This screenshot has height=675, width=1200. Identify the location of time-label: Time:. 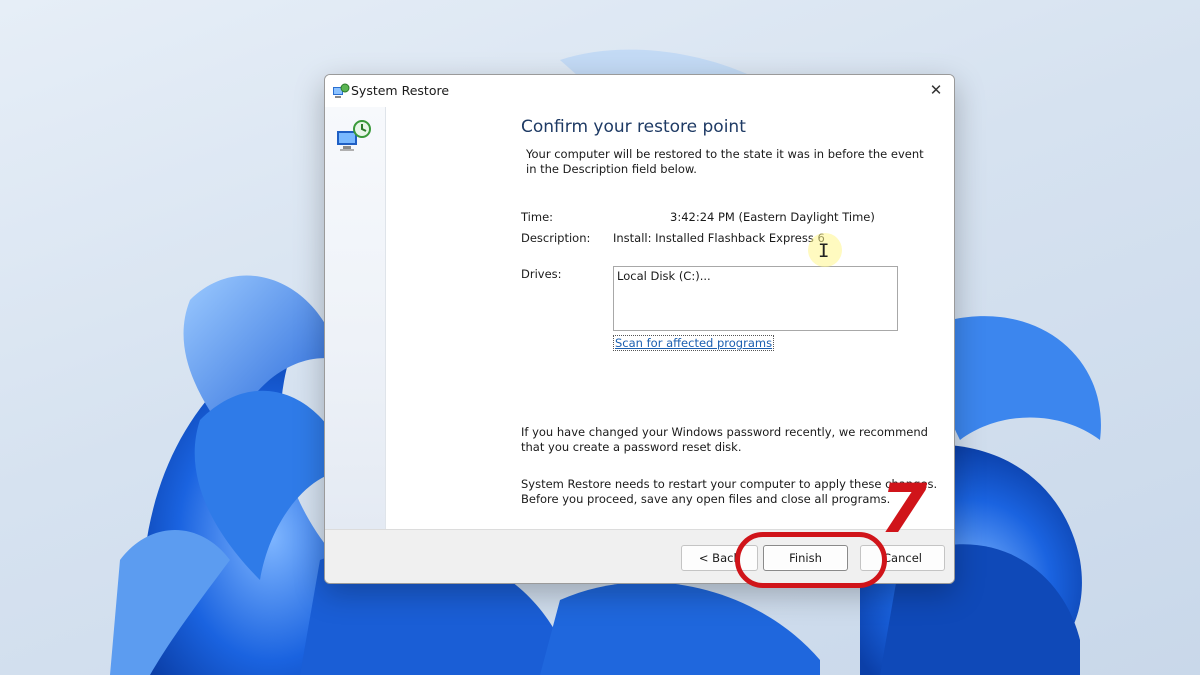
(537, 217).